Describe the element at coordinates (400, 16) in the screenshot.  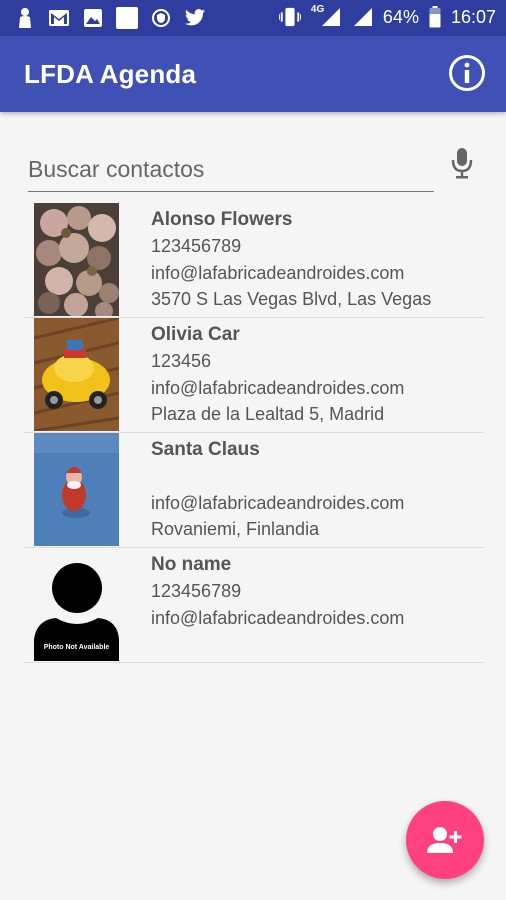
I see `battery-percent: 64%` at that location.